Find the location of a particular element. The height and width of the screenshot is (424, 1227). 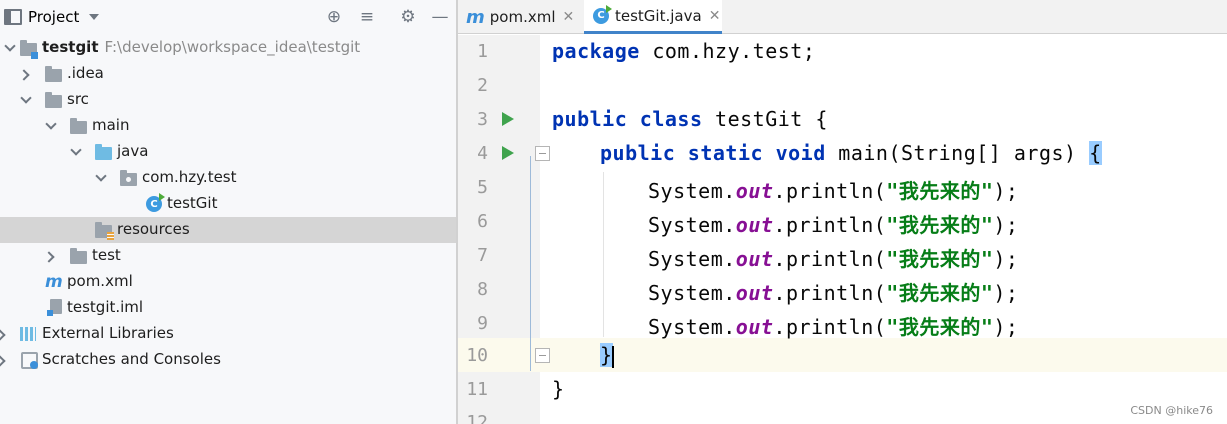

tab-testgit-java: C testGit.java ✕ is located at coordinates (653, 17).